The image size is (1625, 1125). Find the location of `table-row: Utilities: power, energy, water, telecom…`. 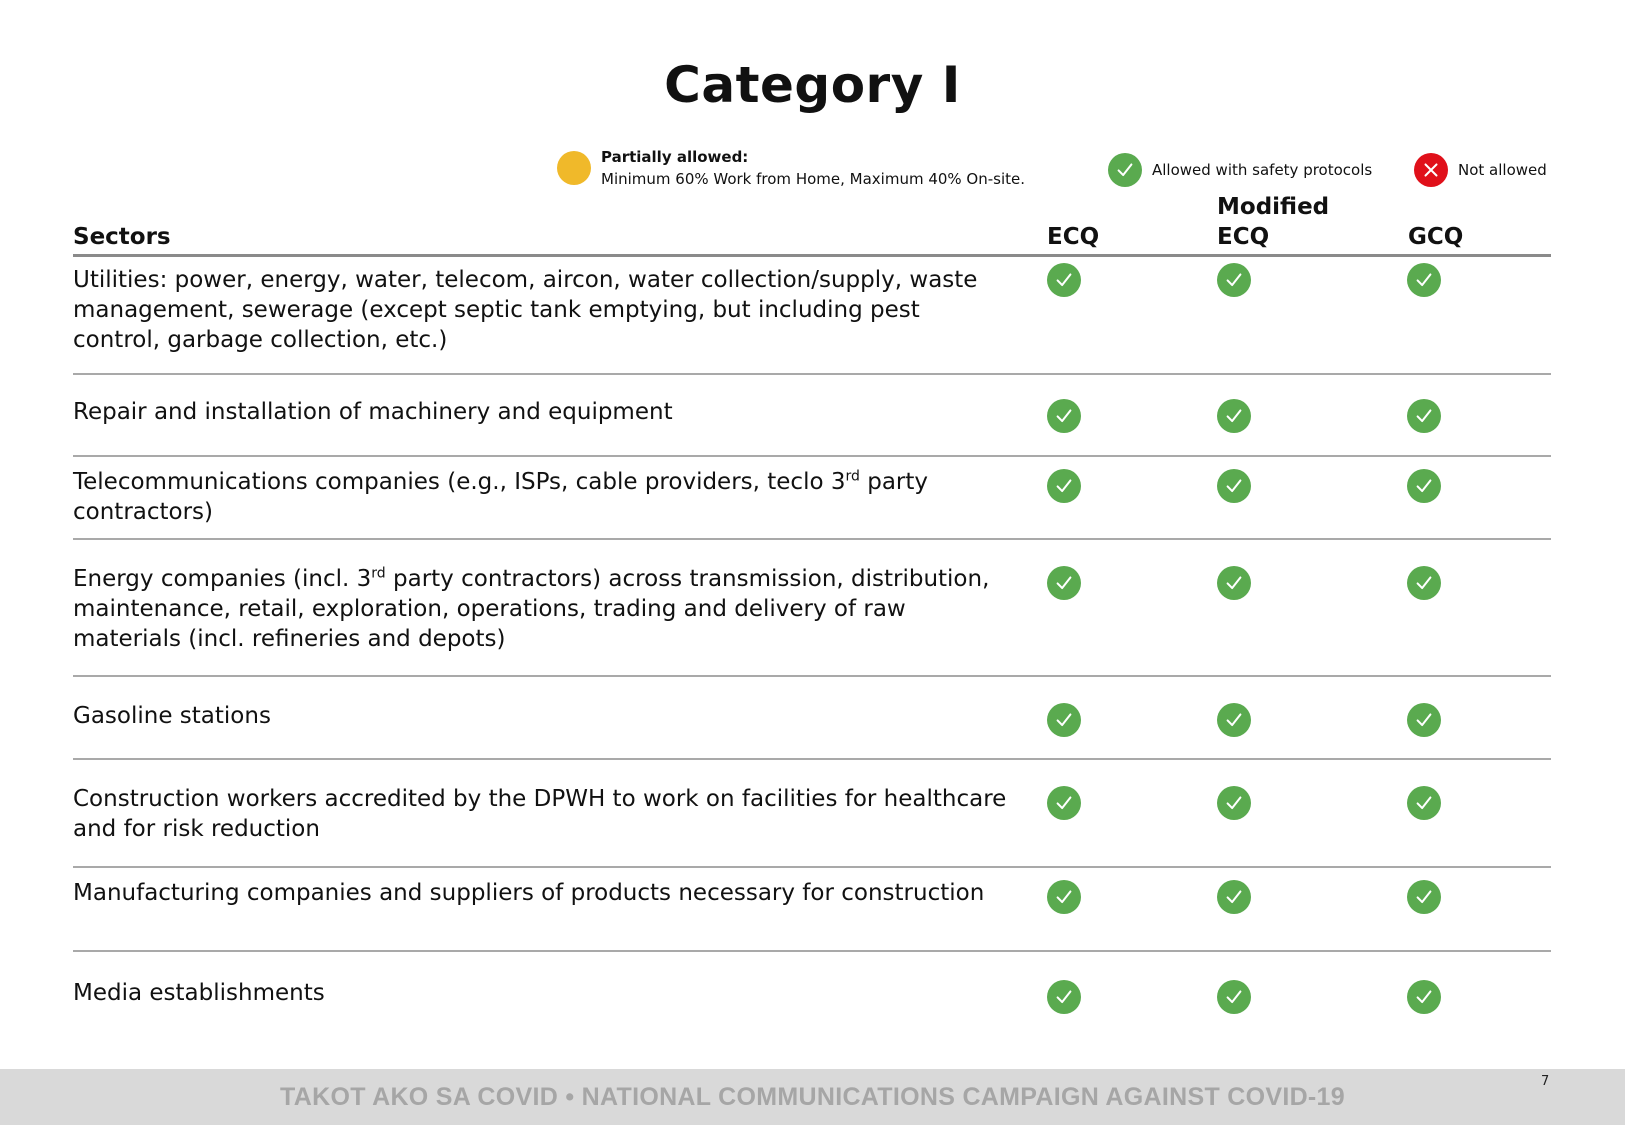

table-row: Utilities: power, energy, water, telecom… is located at coordinates (812, 316).